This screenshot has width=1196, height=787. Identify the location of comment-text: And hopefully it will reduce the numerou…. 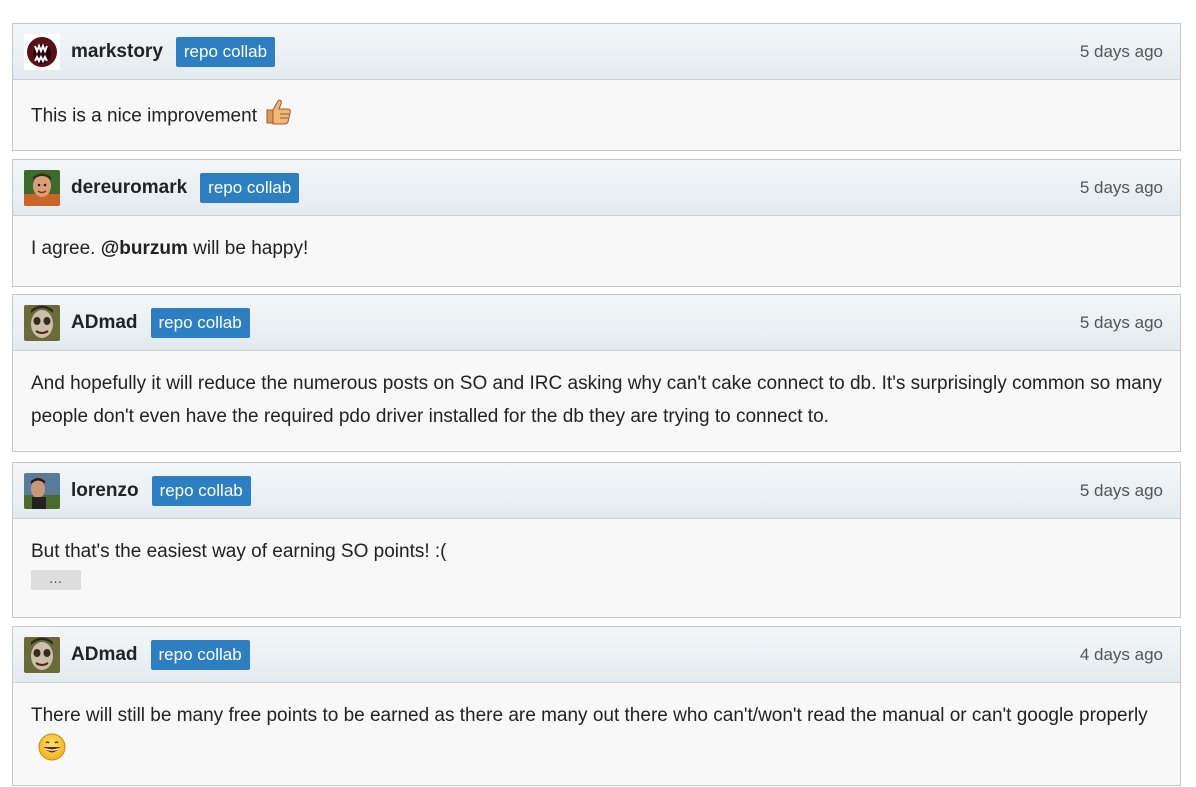
(596, 400).